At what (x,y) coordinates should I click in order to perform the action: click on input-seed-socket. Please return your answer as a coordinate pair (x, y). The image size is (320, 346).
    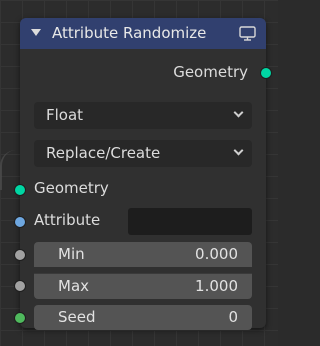
    Looking at the image, I should click on (20, 318).